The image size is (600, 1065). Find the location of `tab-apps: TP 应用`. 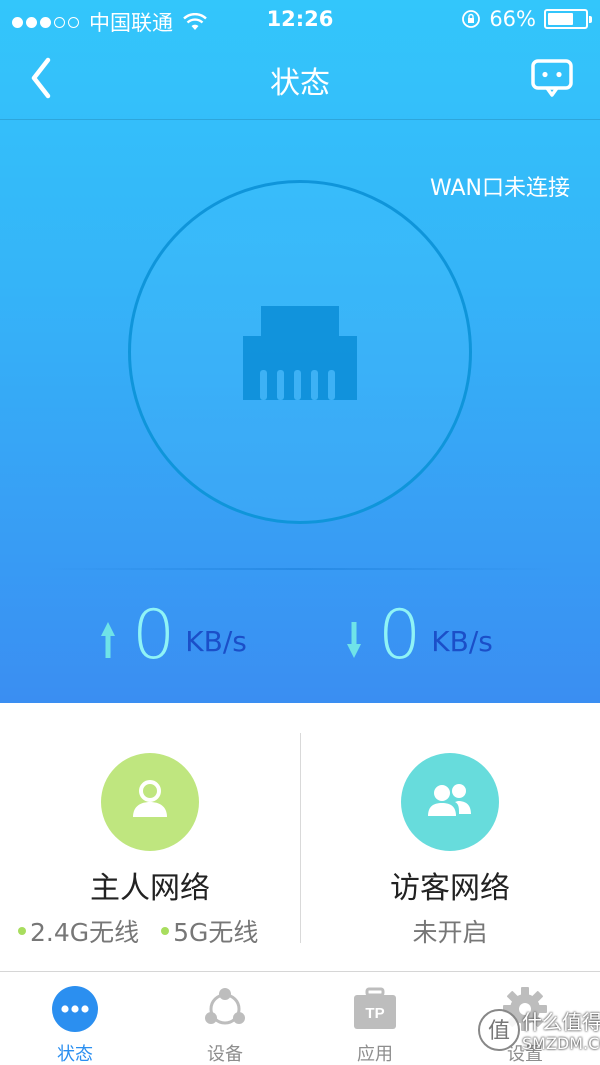

tab-apps: TP 应用 is located at coordinates (375, 1018).